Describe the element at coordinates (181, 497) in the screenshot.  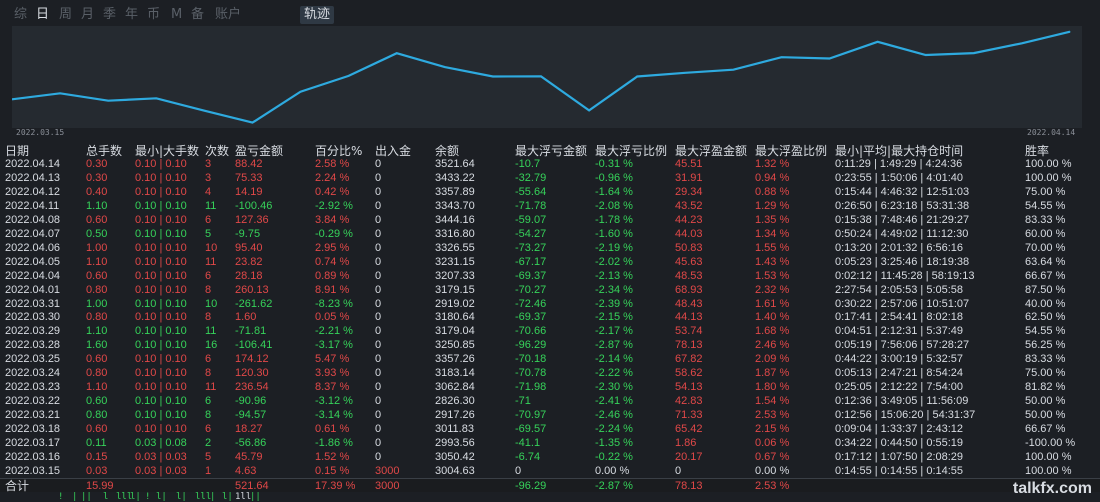
I see `bottom-glyph: l|` at that location.